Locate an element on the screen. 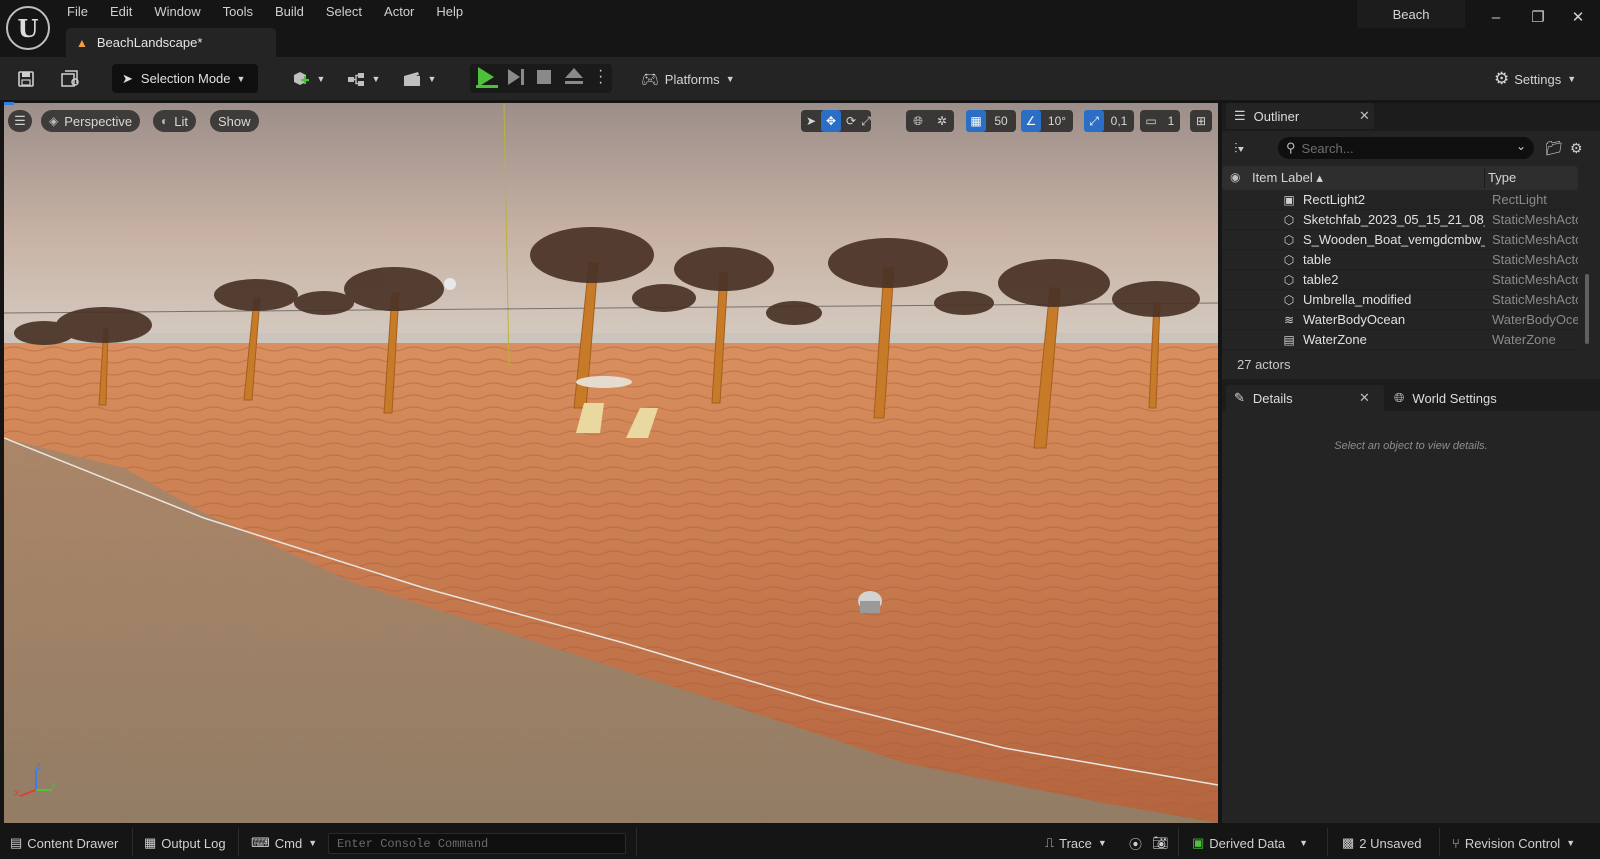 This screenshot has height=859, width=1600. close-window-button: ✕ is located at coordinates (1578, 17).